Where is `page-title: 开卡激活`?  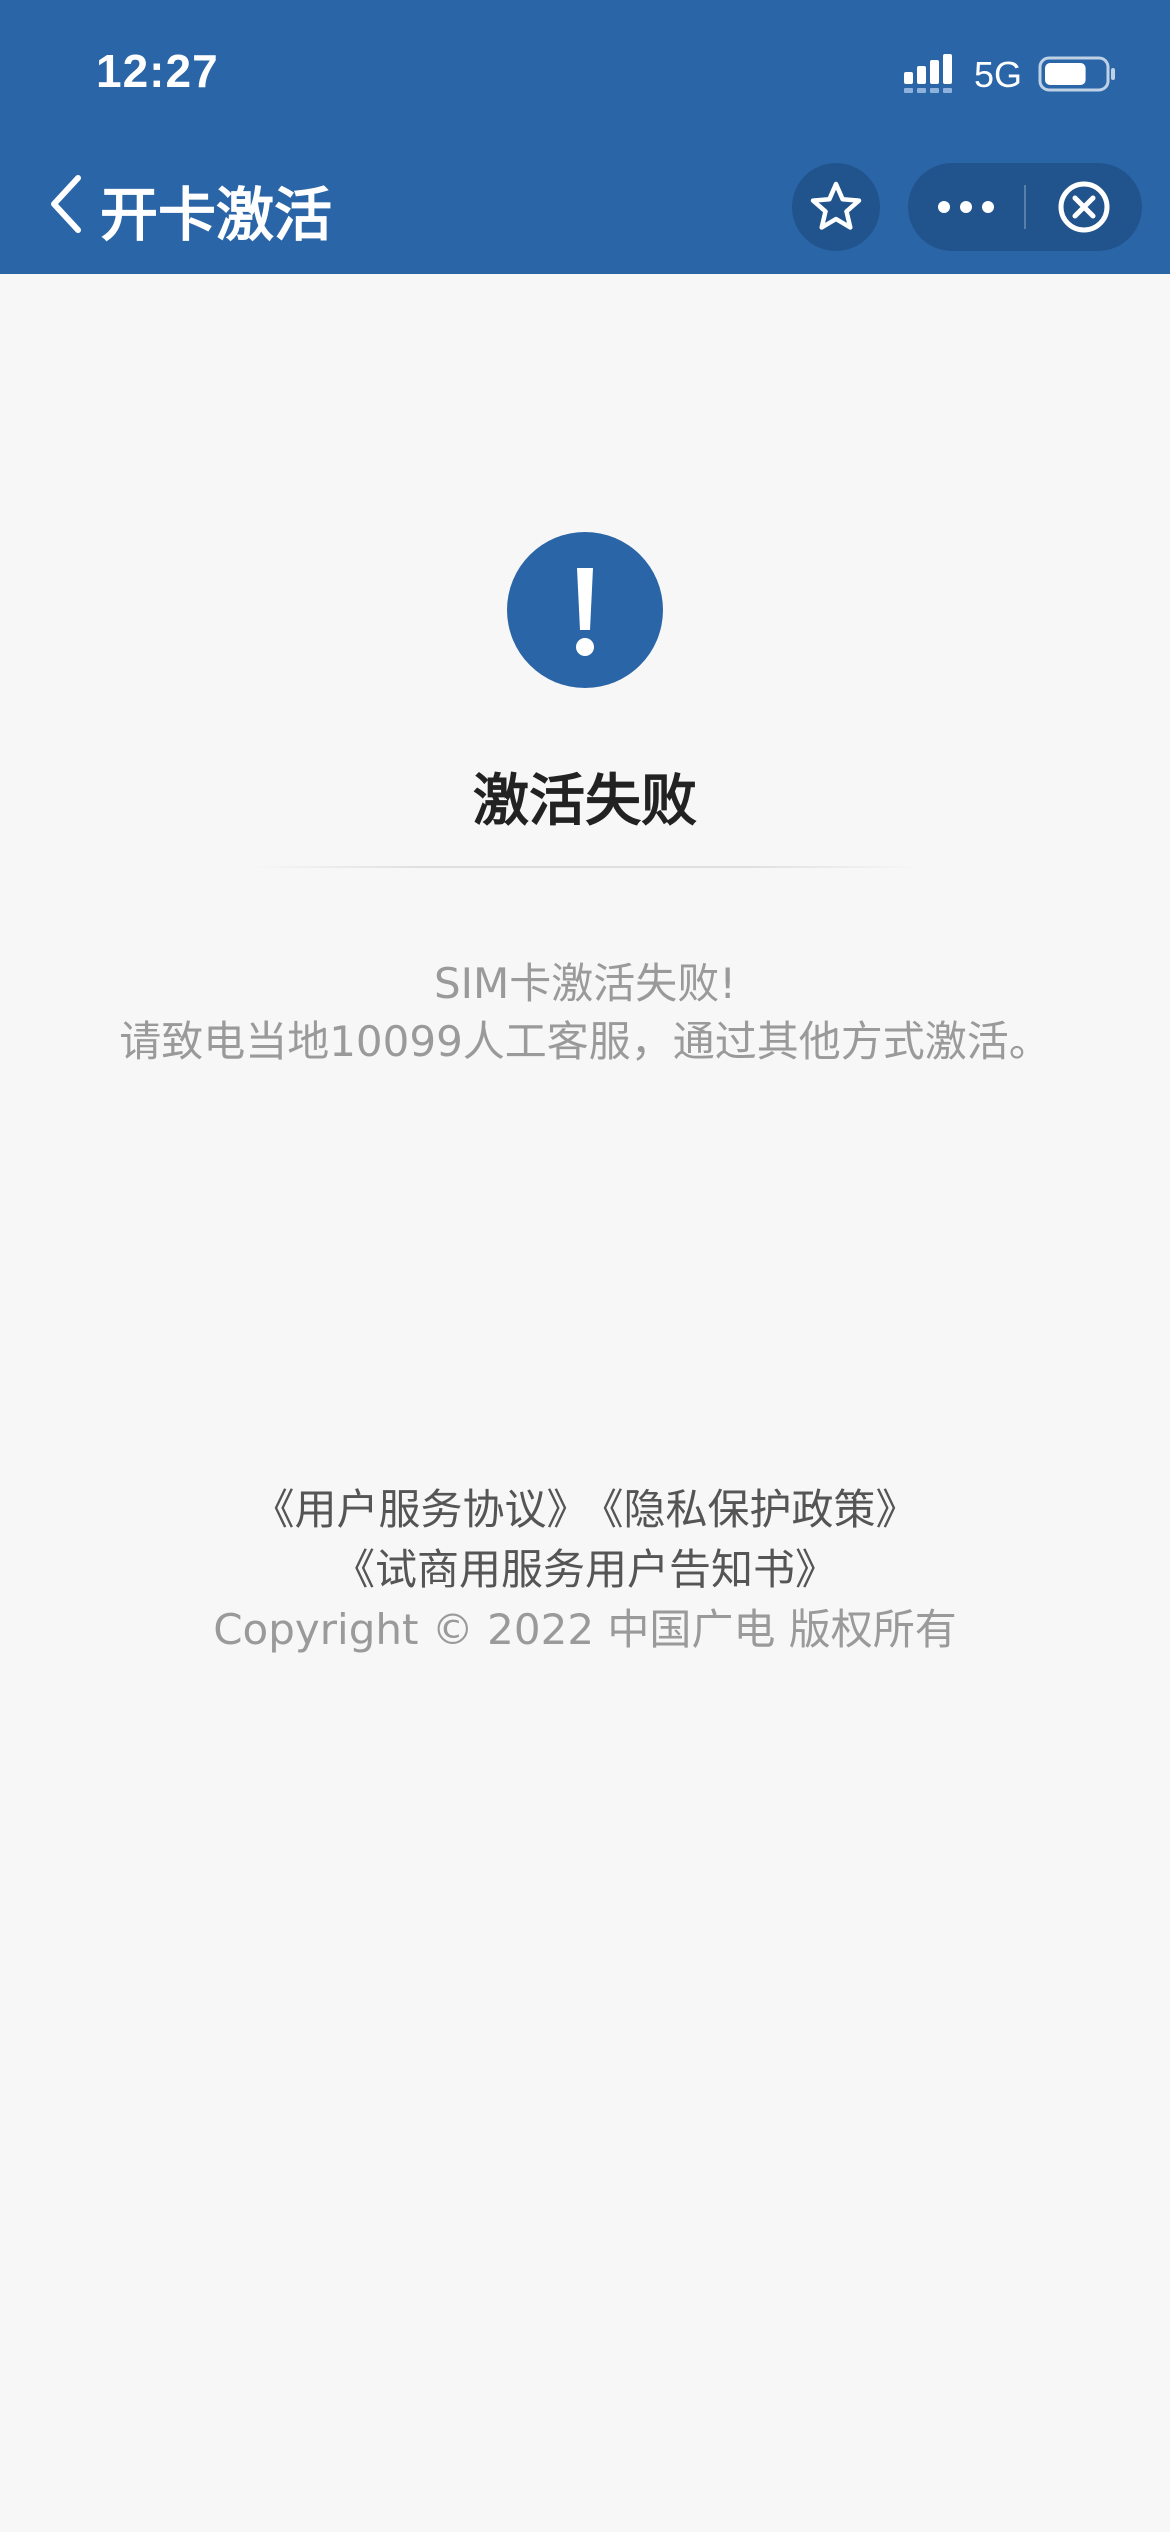 page-title: 开卡激活 is located at coordinates (216, 215).